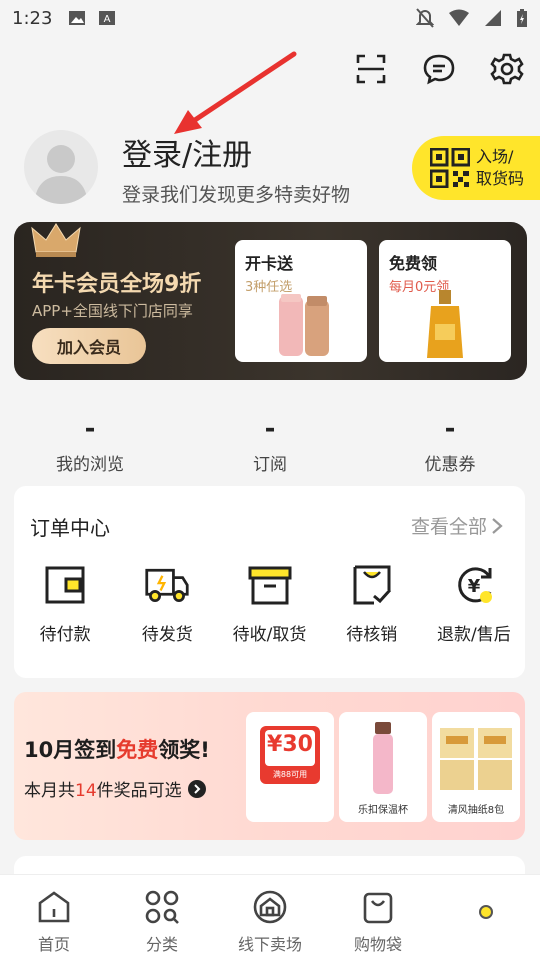 The image size is (540, 960). I want to click on thermos-product-image, so click(304, 325).